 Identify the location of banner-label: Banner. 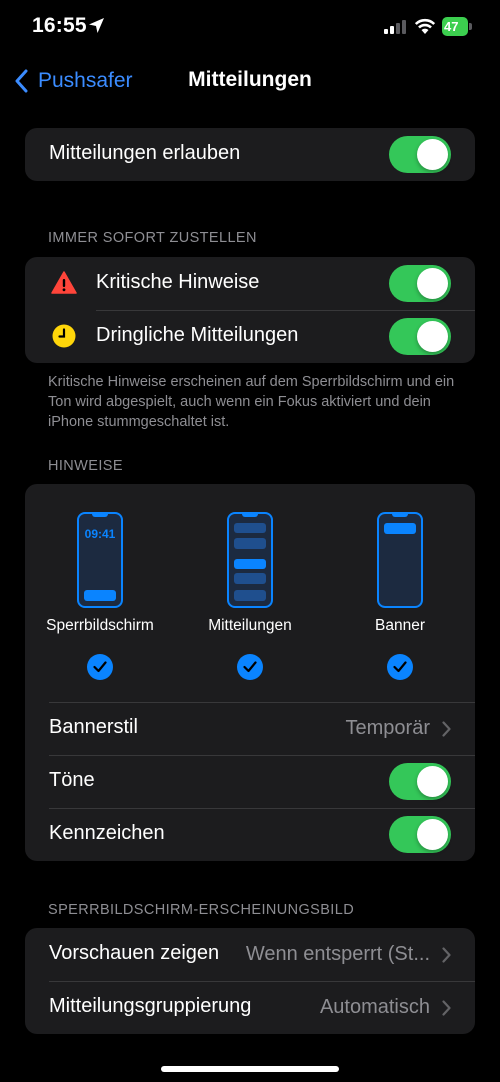
(400, 625).